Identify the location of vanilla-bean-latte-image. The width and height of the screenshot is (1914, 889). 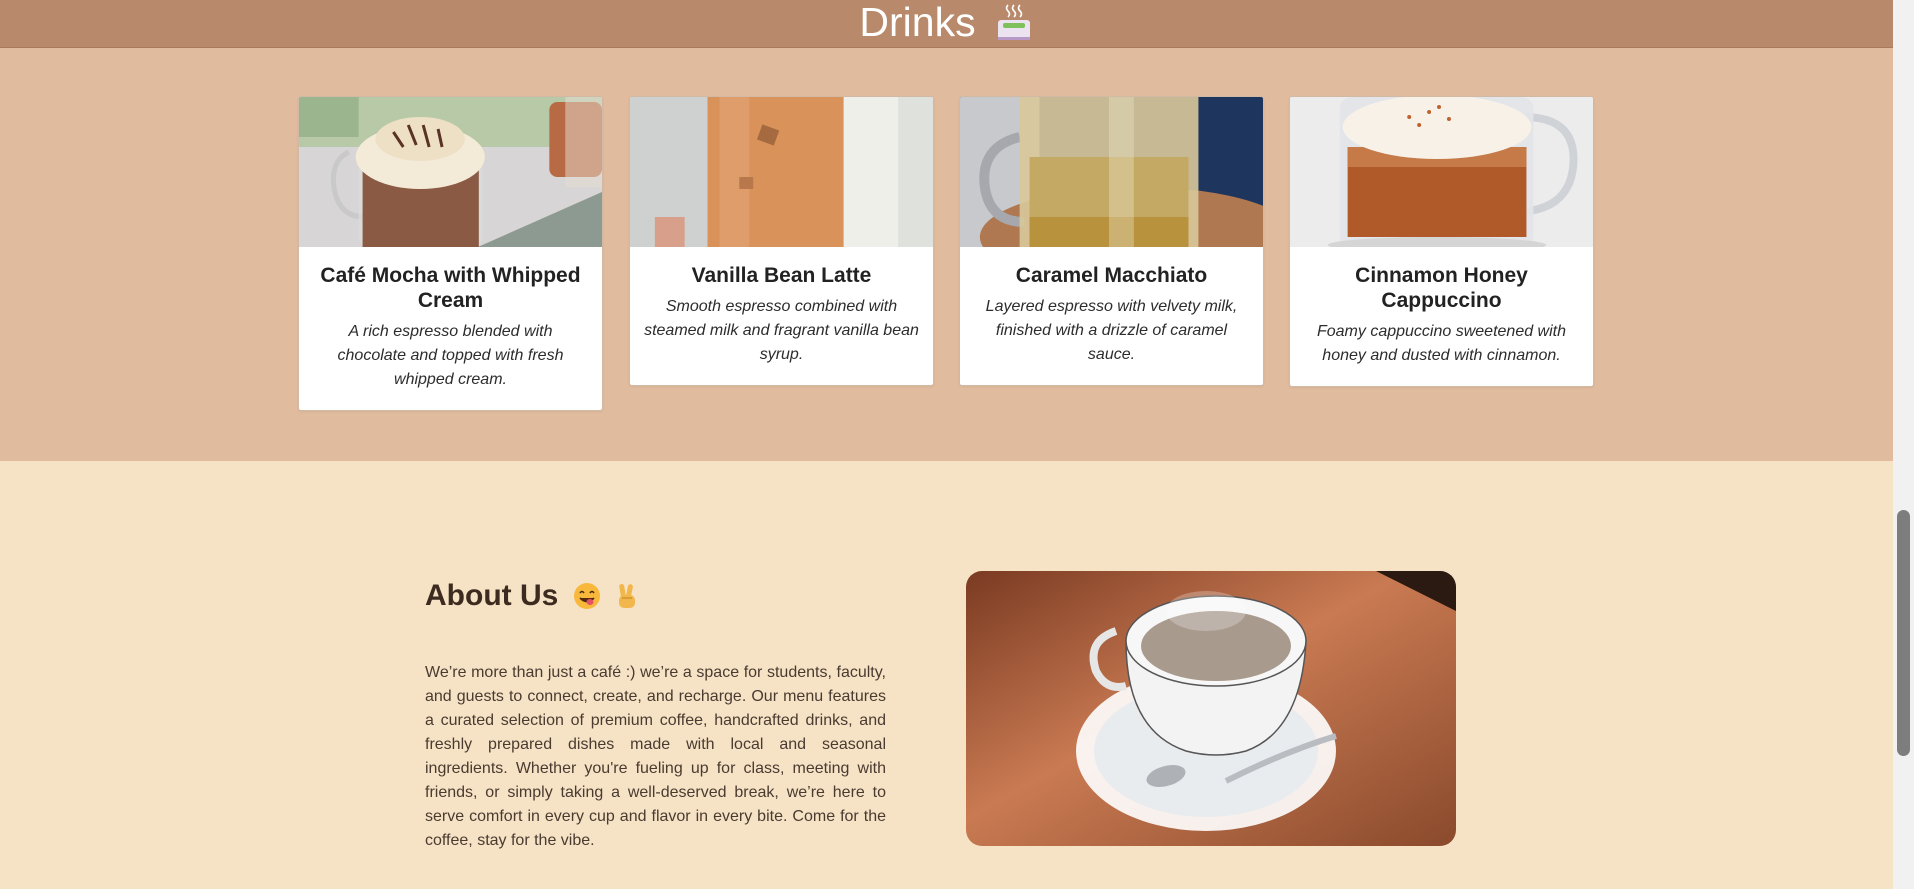
(781, 172).